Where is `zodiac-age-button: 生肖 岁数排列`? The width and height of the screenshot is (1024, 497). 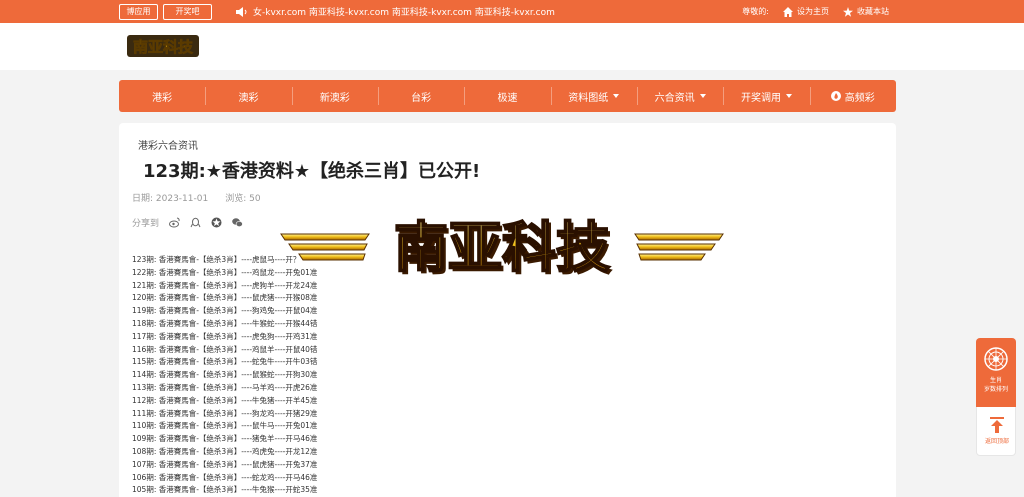
zodiac-age-button: 生肖 岁数排列 is located at coordinates (996, 372).